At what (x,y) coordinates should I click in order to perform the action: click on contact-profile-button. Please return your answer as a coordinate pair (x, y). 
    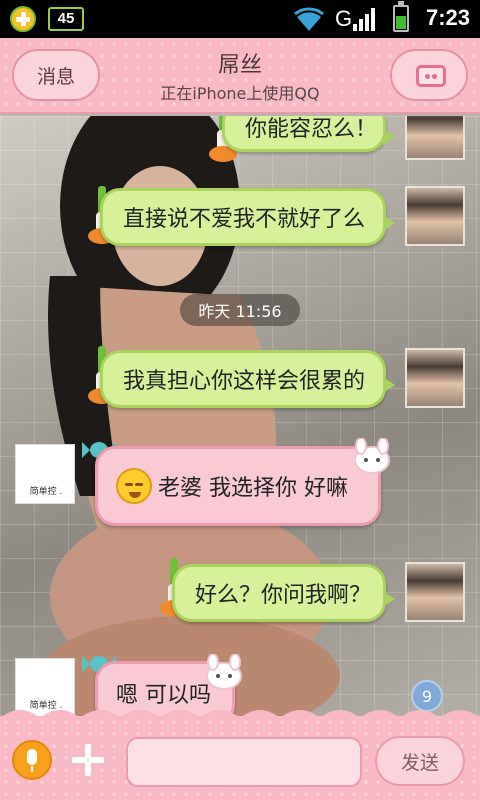
    Looking at the image, I should click on (429, 75).